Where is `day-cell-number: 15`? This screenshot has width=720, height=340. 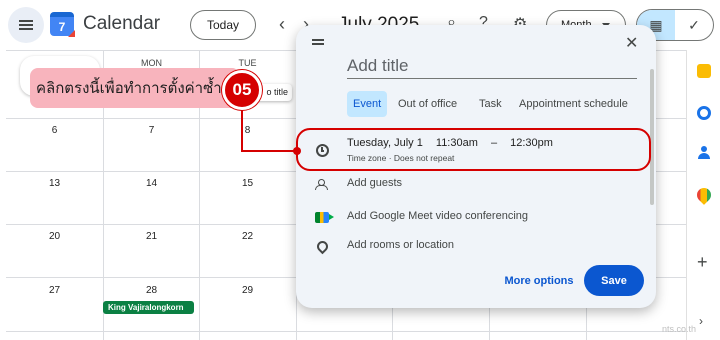 day-cell-number: 15 is located at coordinates (247, 183).